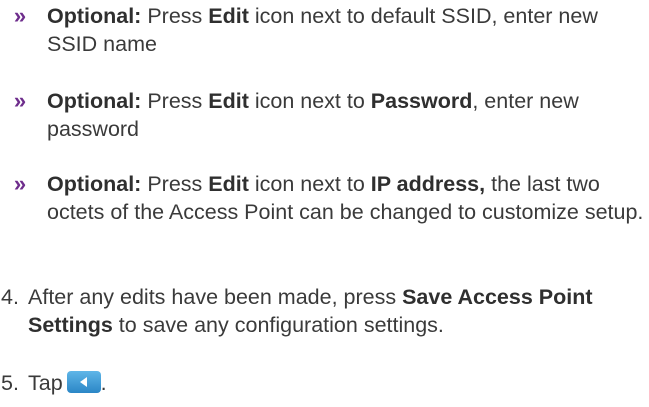 This screenshot has width=649, height=407. Describe the element at coordinates (10, 297) in the screenshot. I see `step-number: 4.` at that location.